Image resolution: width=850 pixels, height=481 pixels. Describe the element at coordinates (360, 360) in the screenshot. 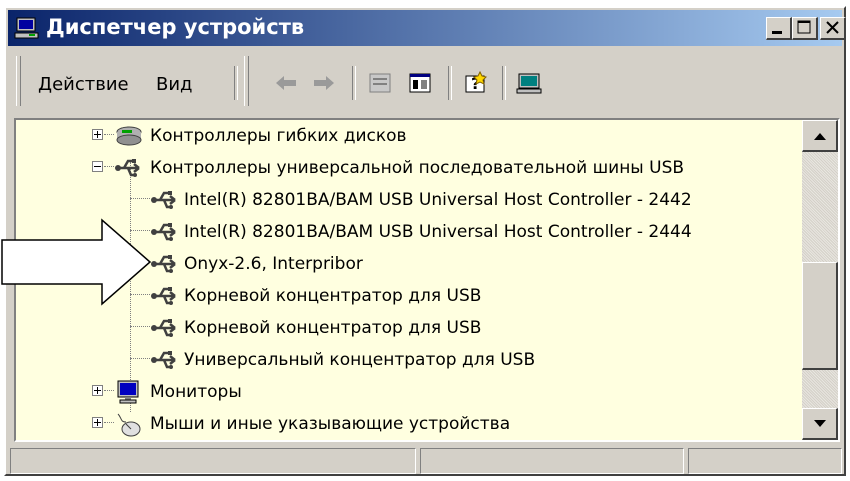

I see `tree-item-label: Универсальный концентратор для USB` at that location.